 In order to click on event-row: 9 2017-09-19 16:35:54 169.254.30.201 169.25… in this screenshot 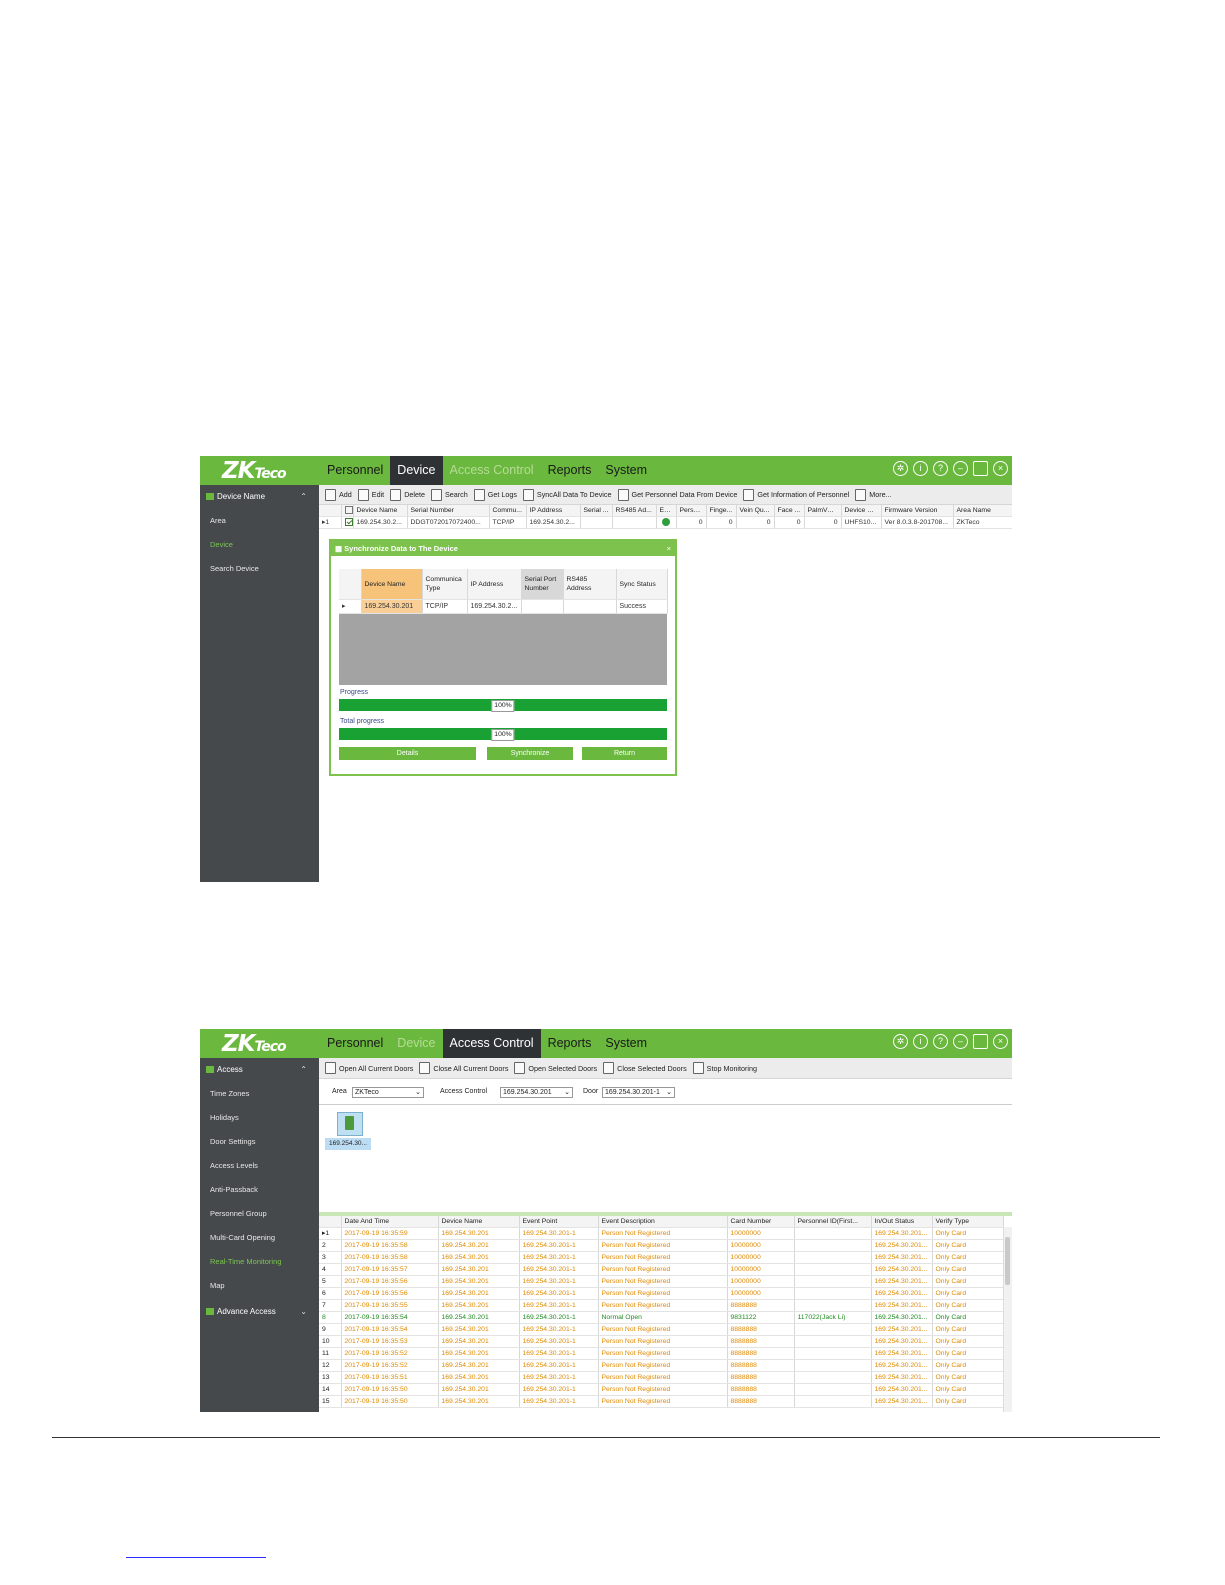, I will do `click(661, 1329)`.